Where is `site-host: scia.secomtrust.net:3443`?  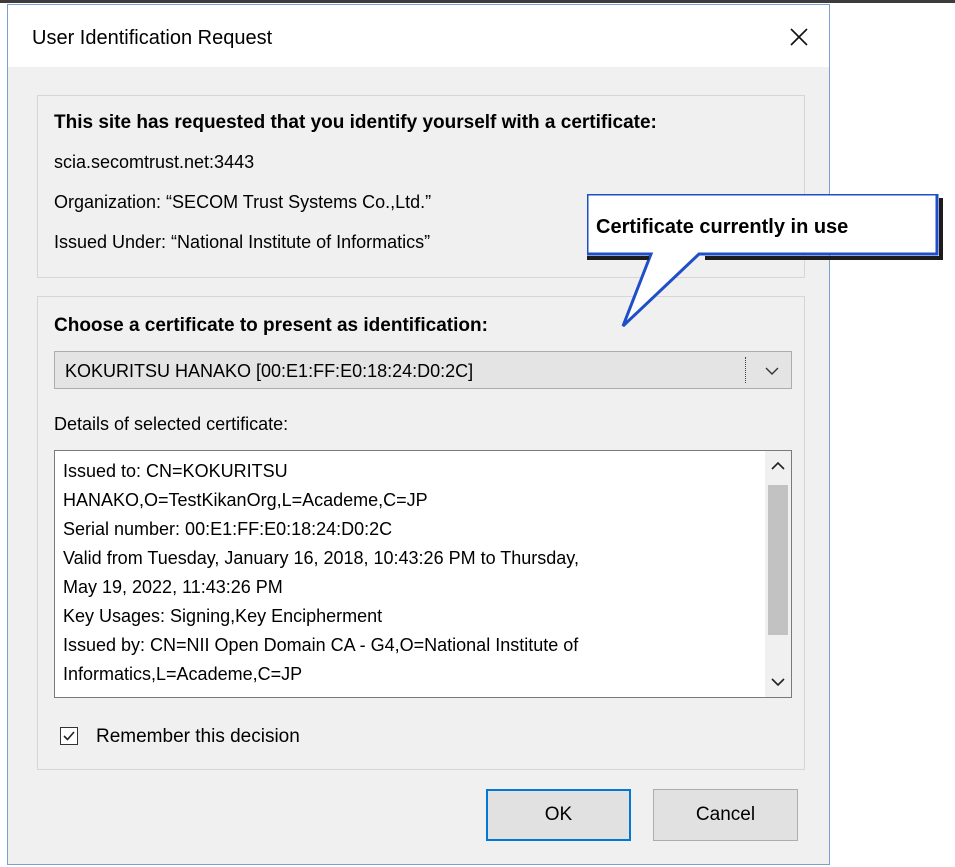
site-host: scia.secomtrust.net:3443 is located at coordinates (154, 162).